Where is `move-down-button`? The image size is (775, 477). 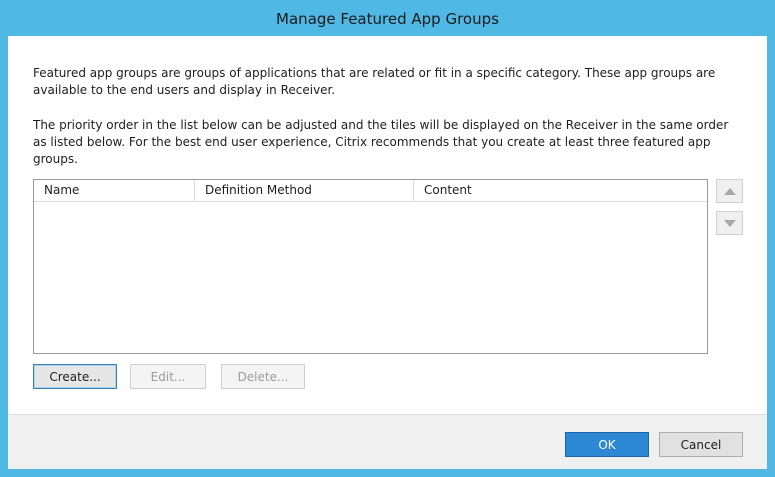
move-down-button is located at coordinates (729, 223).